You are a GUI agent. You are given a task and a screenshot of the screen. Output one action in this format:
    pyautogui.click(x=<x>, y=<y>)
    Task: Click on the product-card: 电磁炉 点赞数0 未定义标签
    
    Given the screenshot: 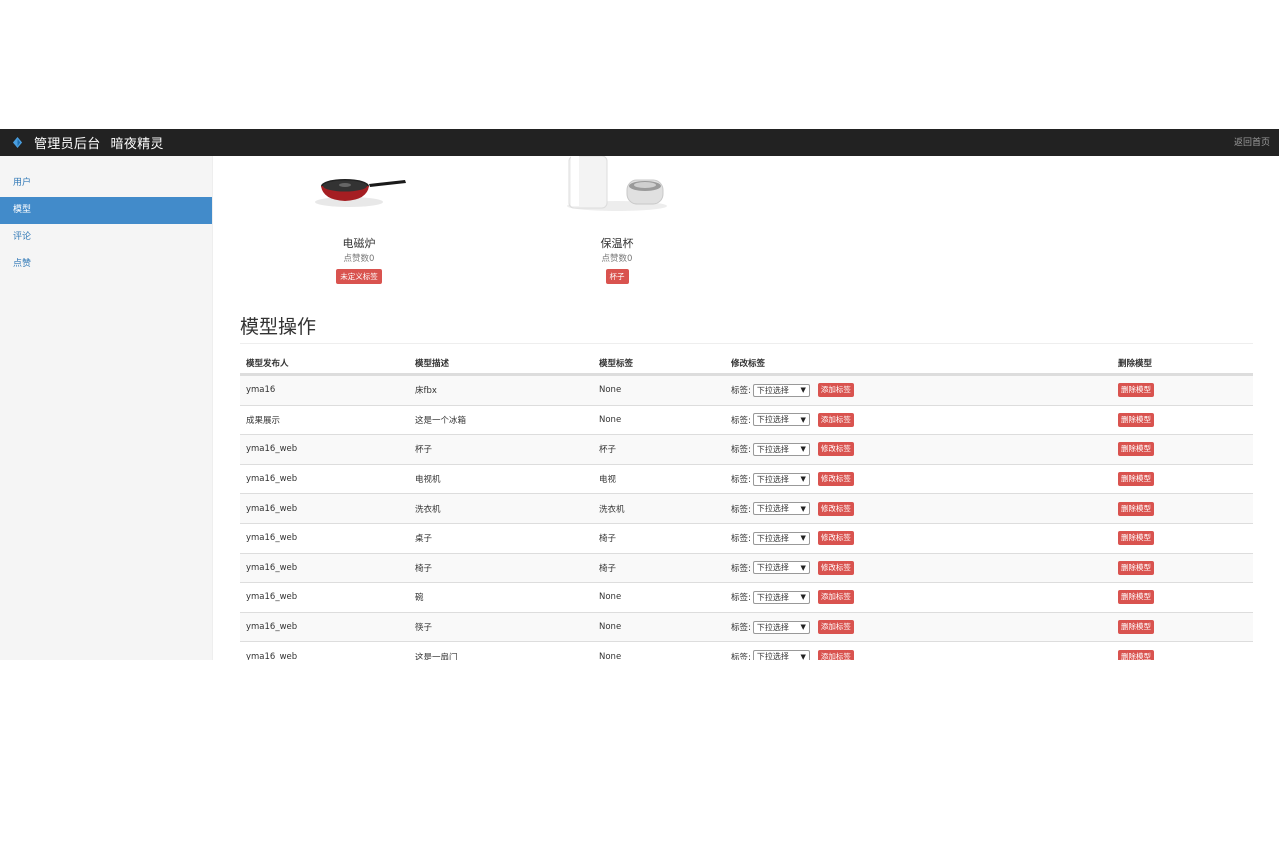 What is the action you would take?
    pyautogui.click(x=359, y=220)
    